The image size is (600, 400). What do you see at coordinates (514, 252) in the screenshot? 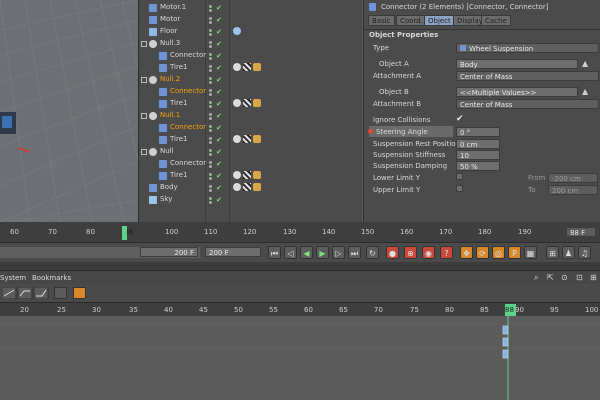
I see `param-key-icon: P` at bounding box center [514, 252].